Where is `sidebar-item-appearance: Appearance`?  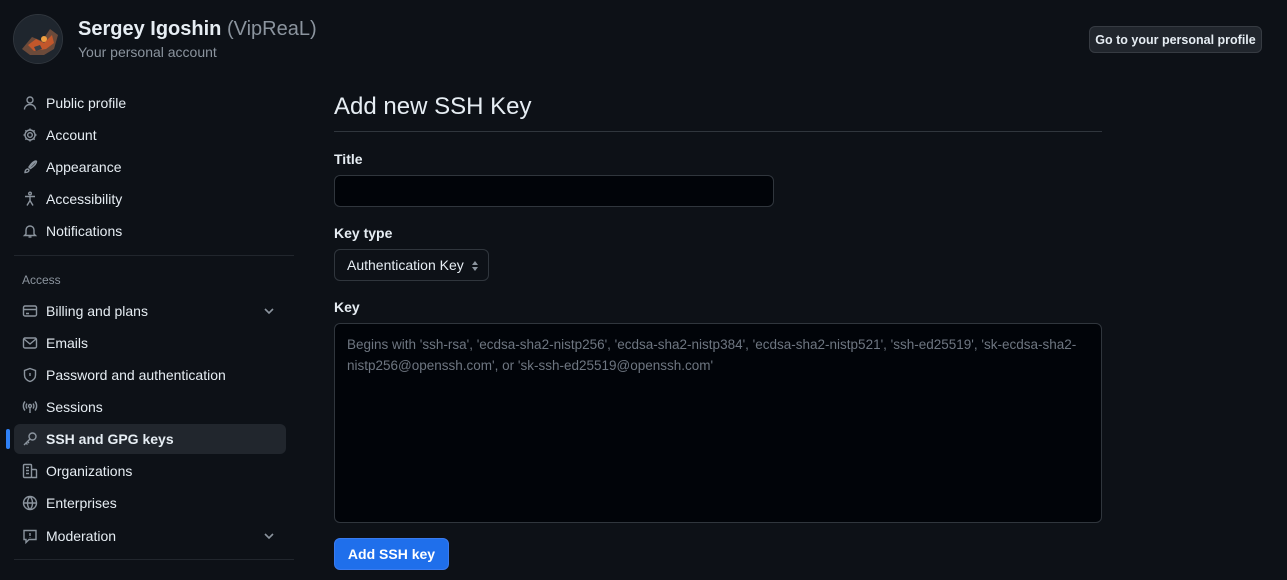 sidebar-item-appearance: Appearance is located at coordinates (150, 167).